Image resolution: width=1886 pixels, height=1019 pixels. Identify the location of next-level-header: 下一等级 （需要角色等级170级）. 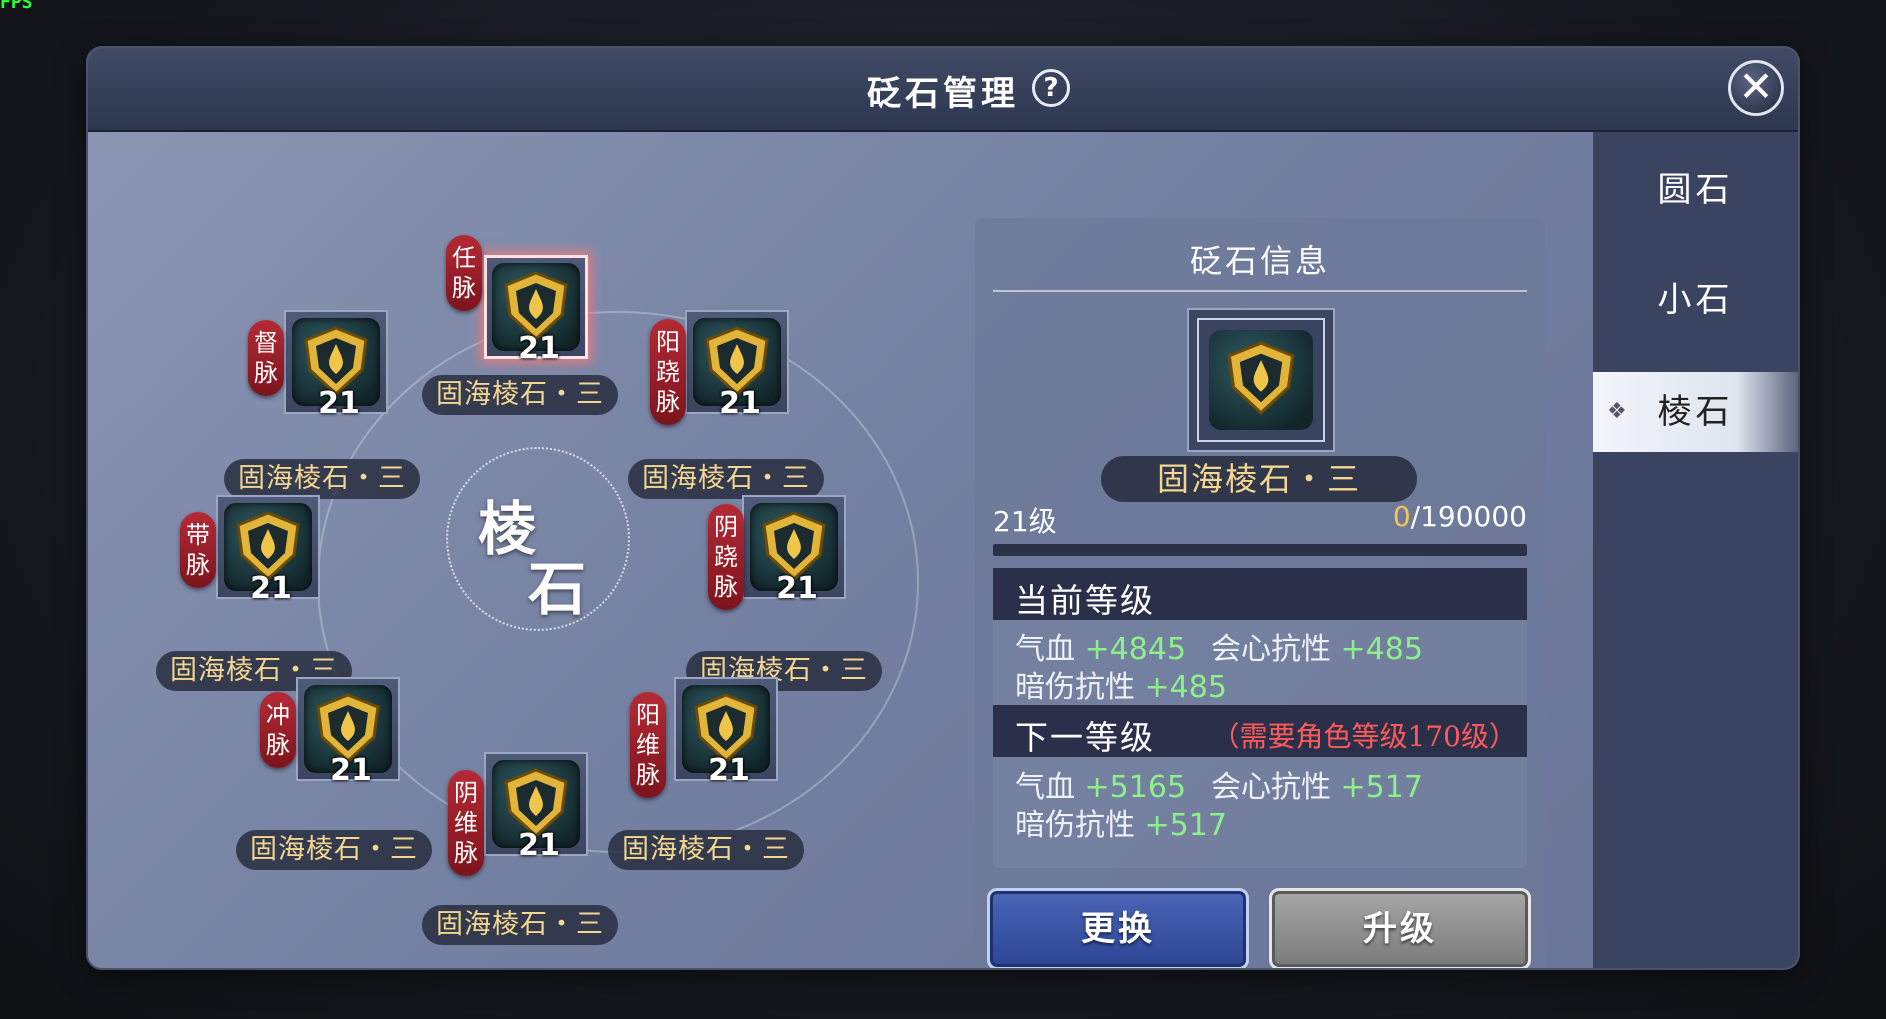
(1260, 731).